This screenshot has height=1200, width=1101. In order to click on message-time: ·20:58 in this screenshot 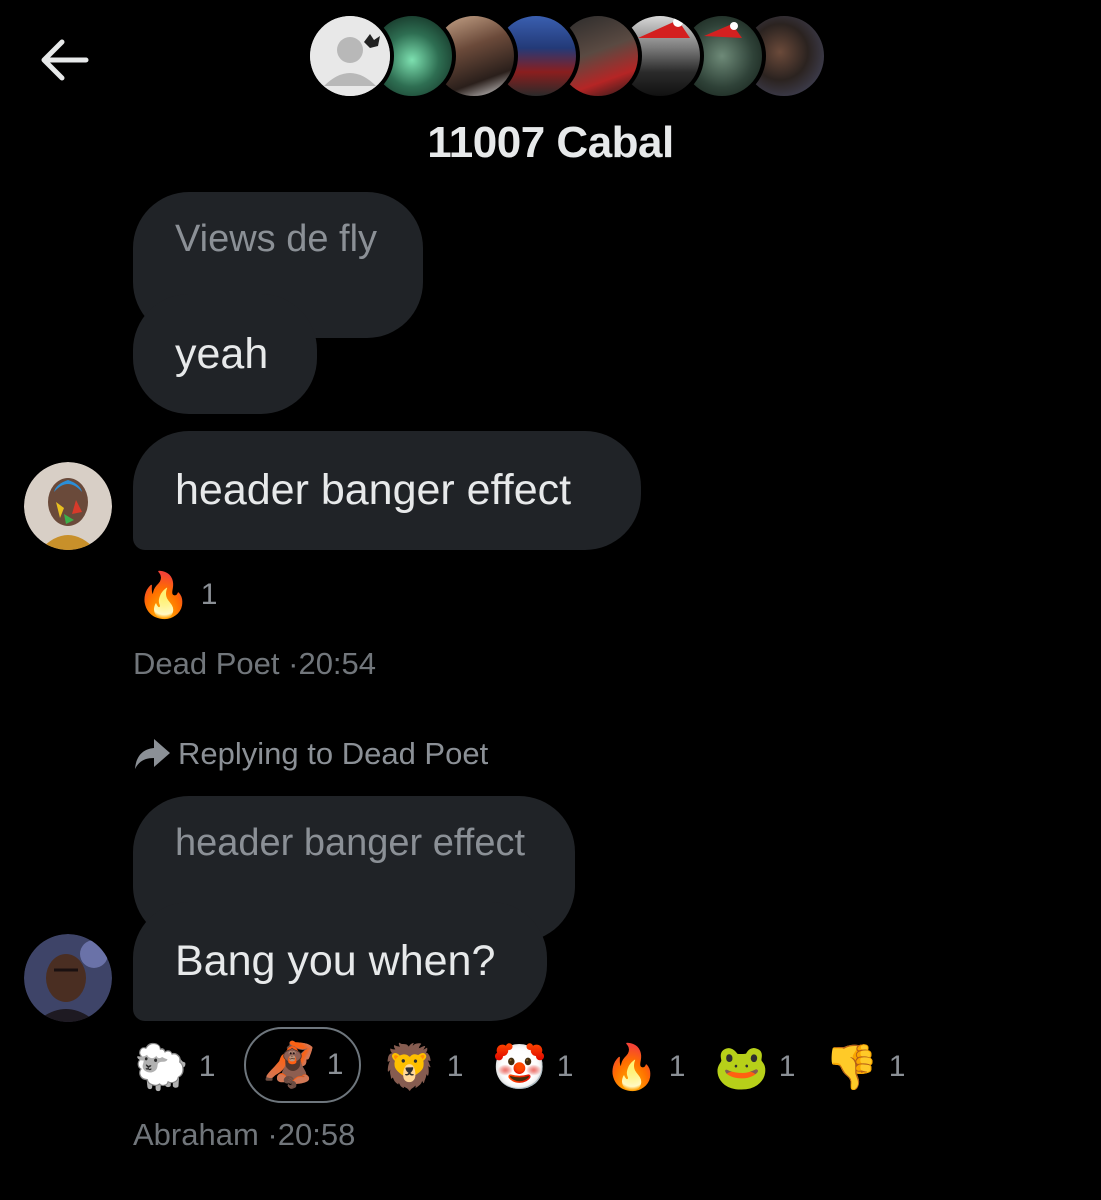, I will do `click(311, 1134)`.